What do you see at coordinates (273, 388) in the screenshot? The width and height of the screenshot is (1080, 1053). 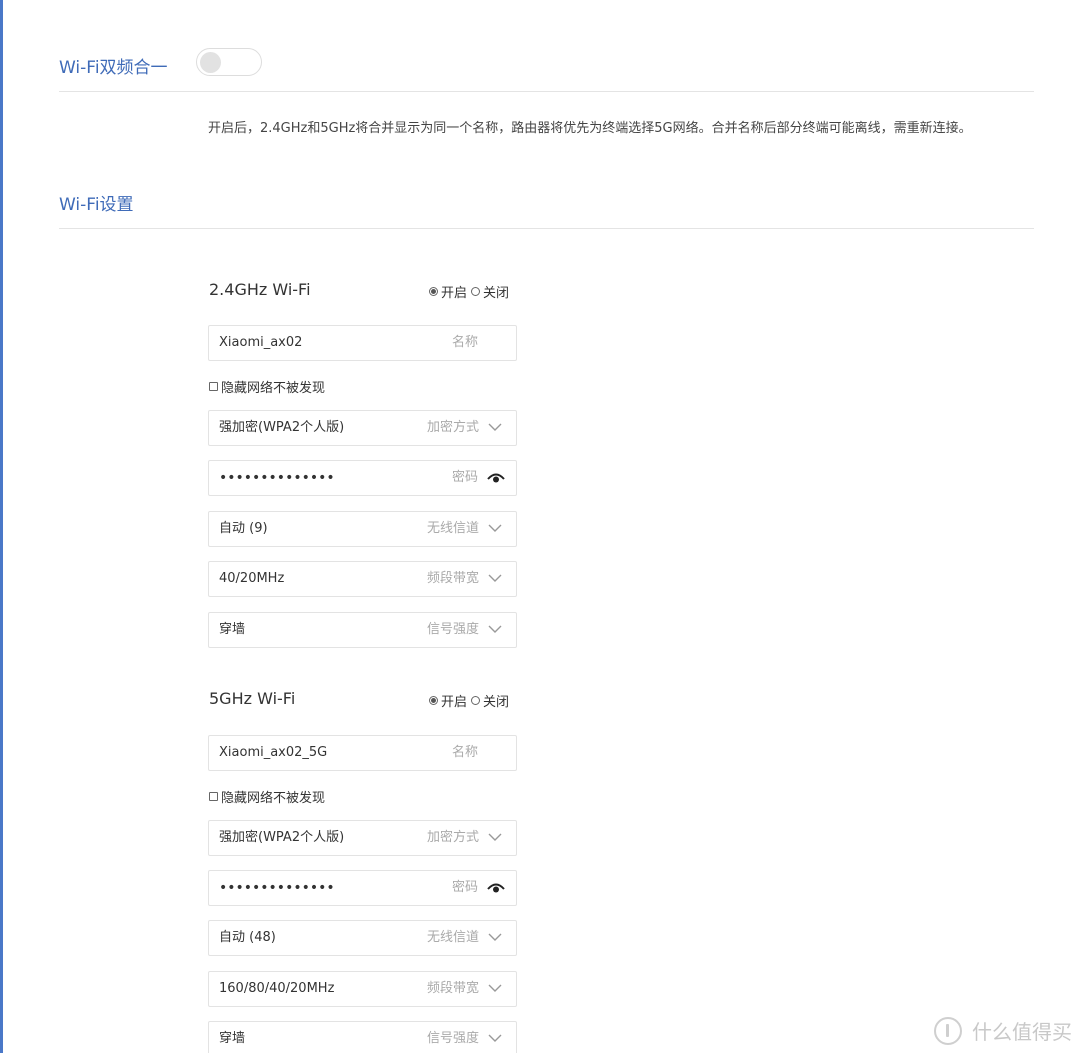 I see `band-24-hide-label: 隐藏网络不被发现` at bounding box center [273, 388].